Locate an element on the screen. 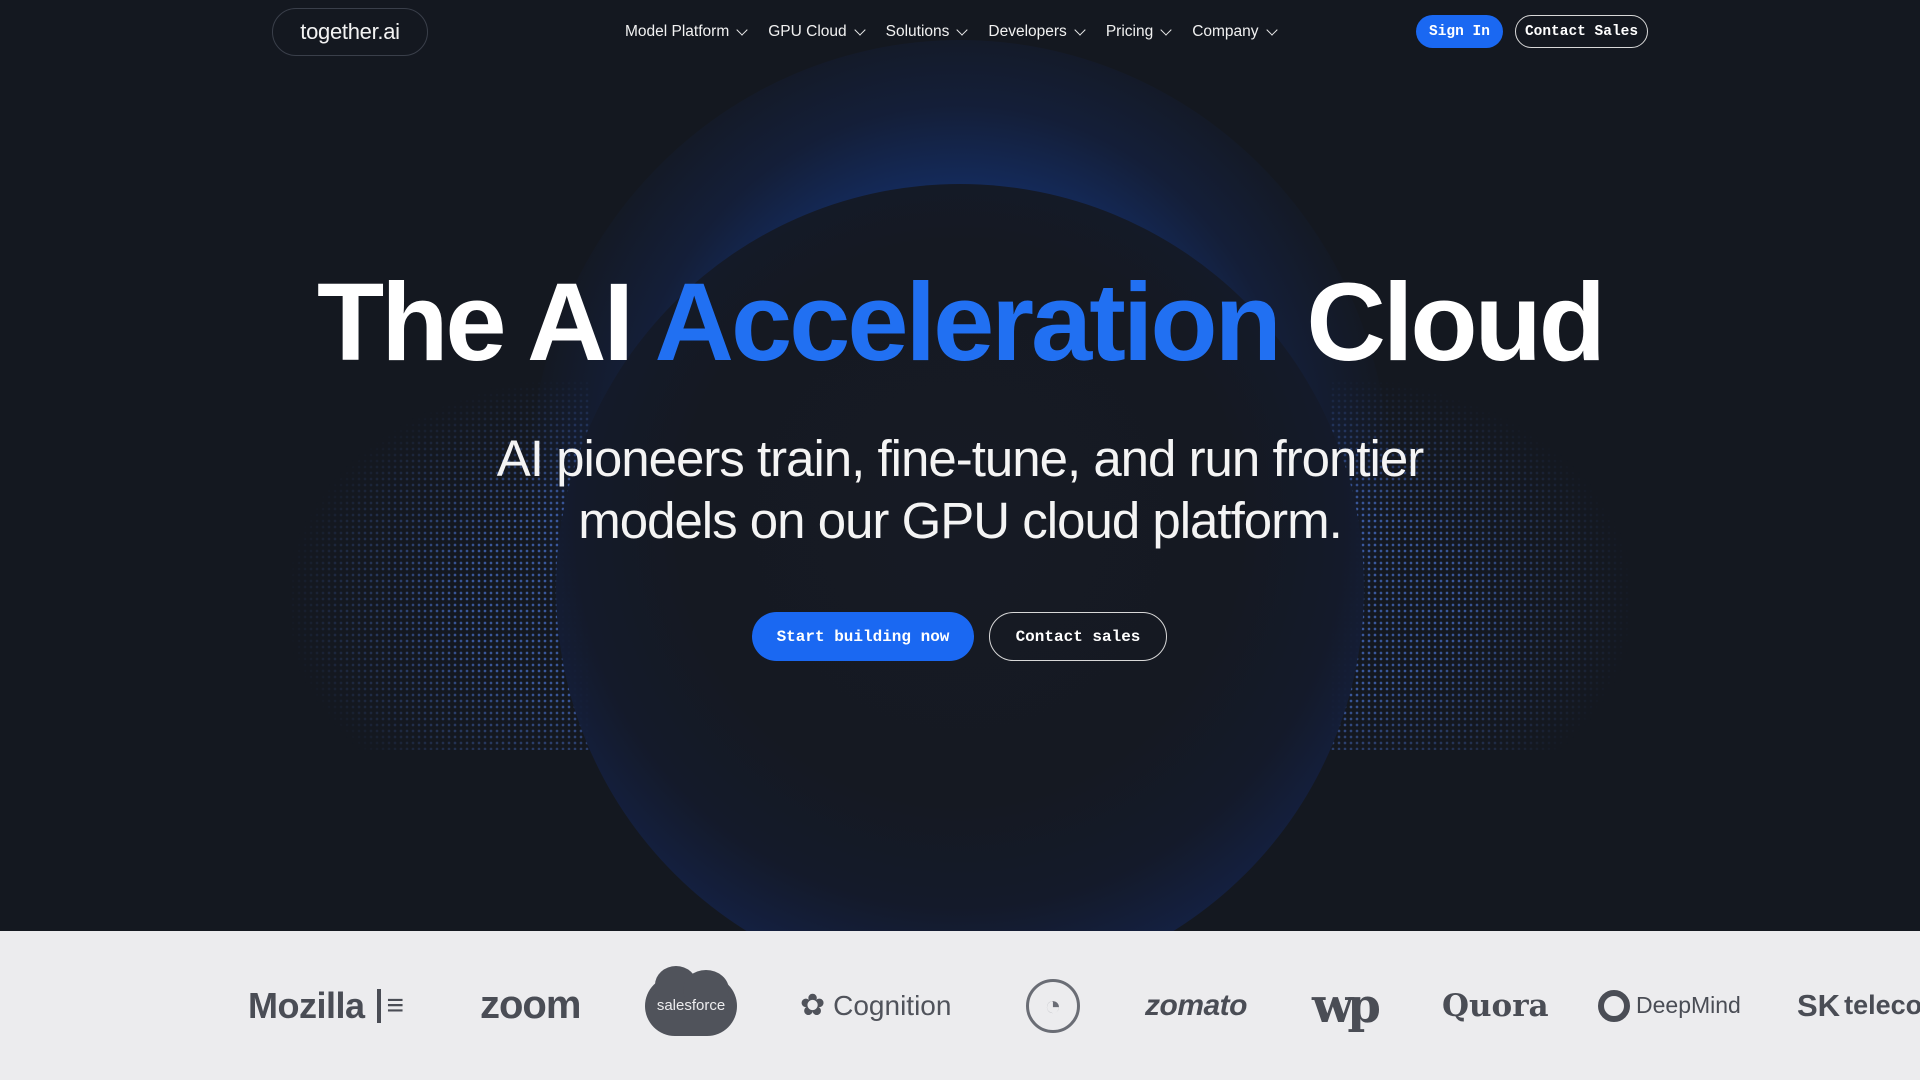 This screenshot has width=1920, height=1080. quora-logo: Quora is located at coordinates (1495, 1005).